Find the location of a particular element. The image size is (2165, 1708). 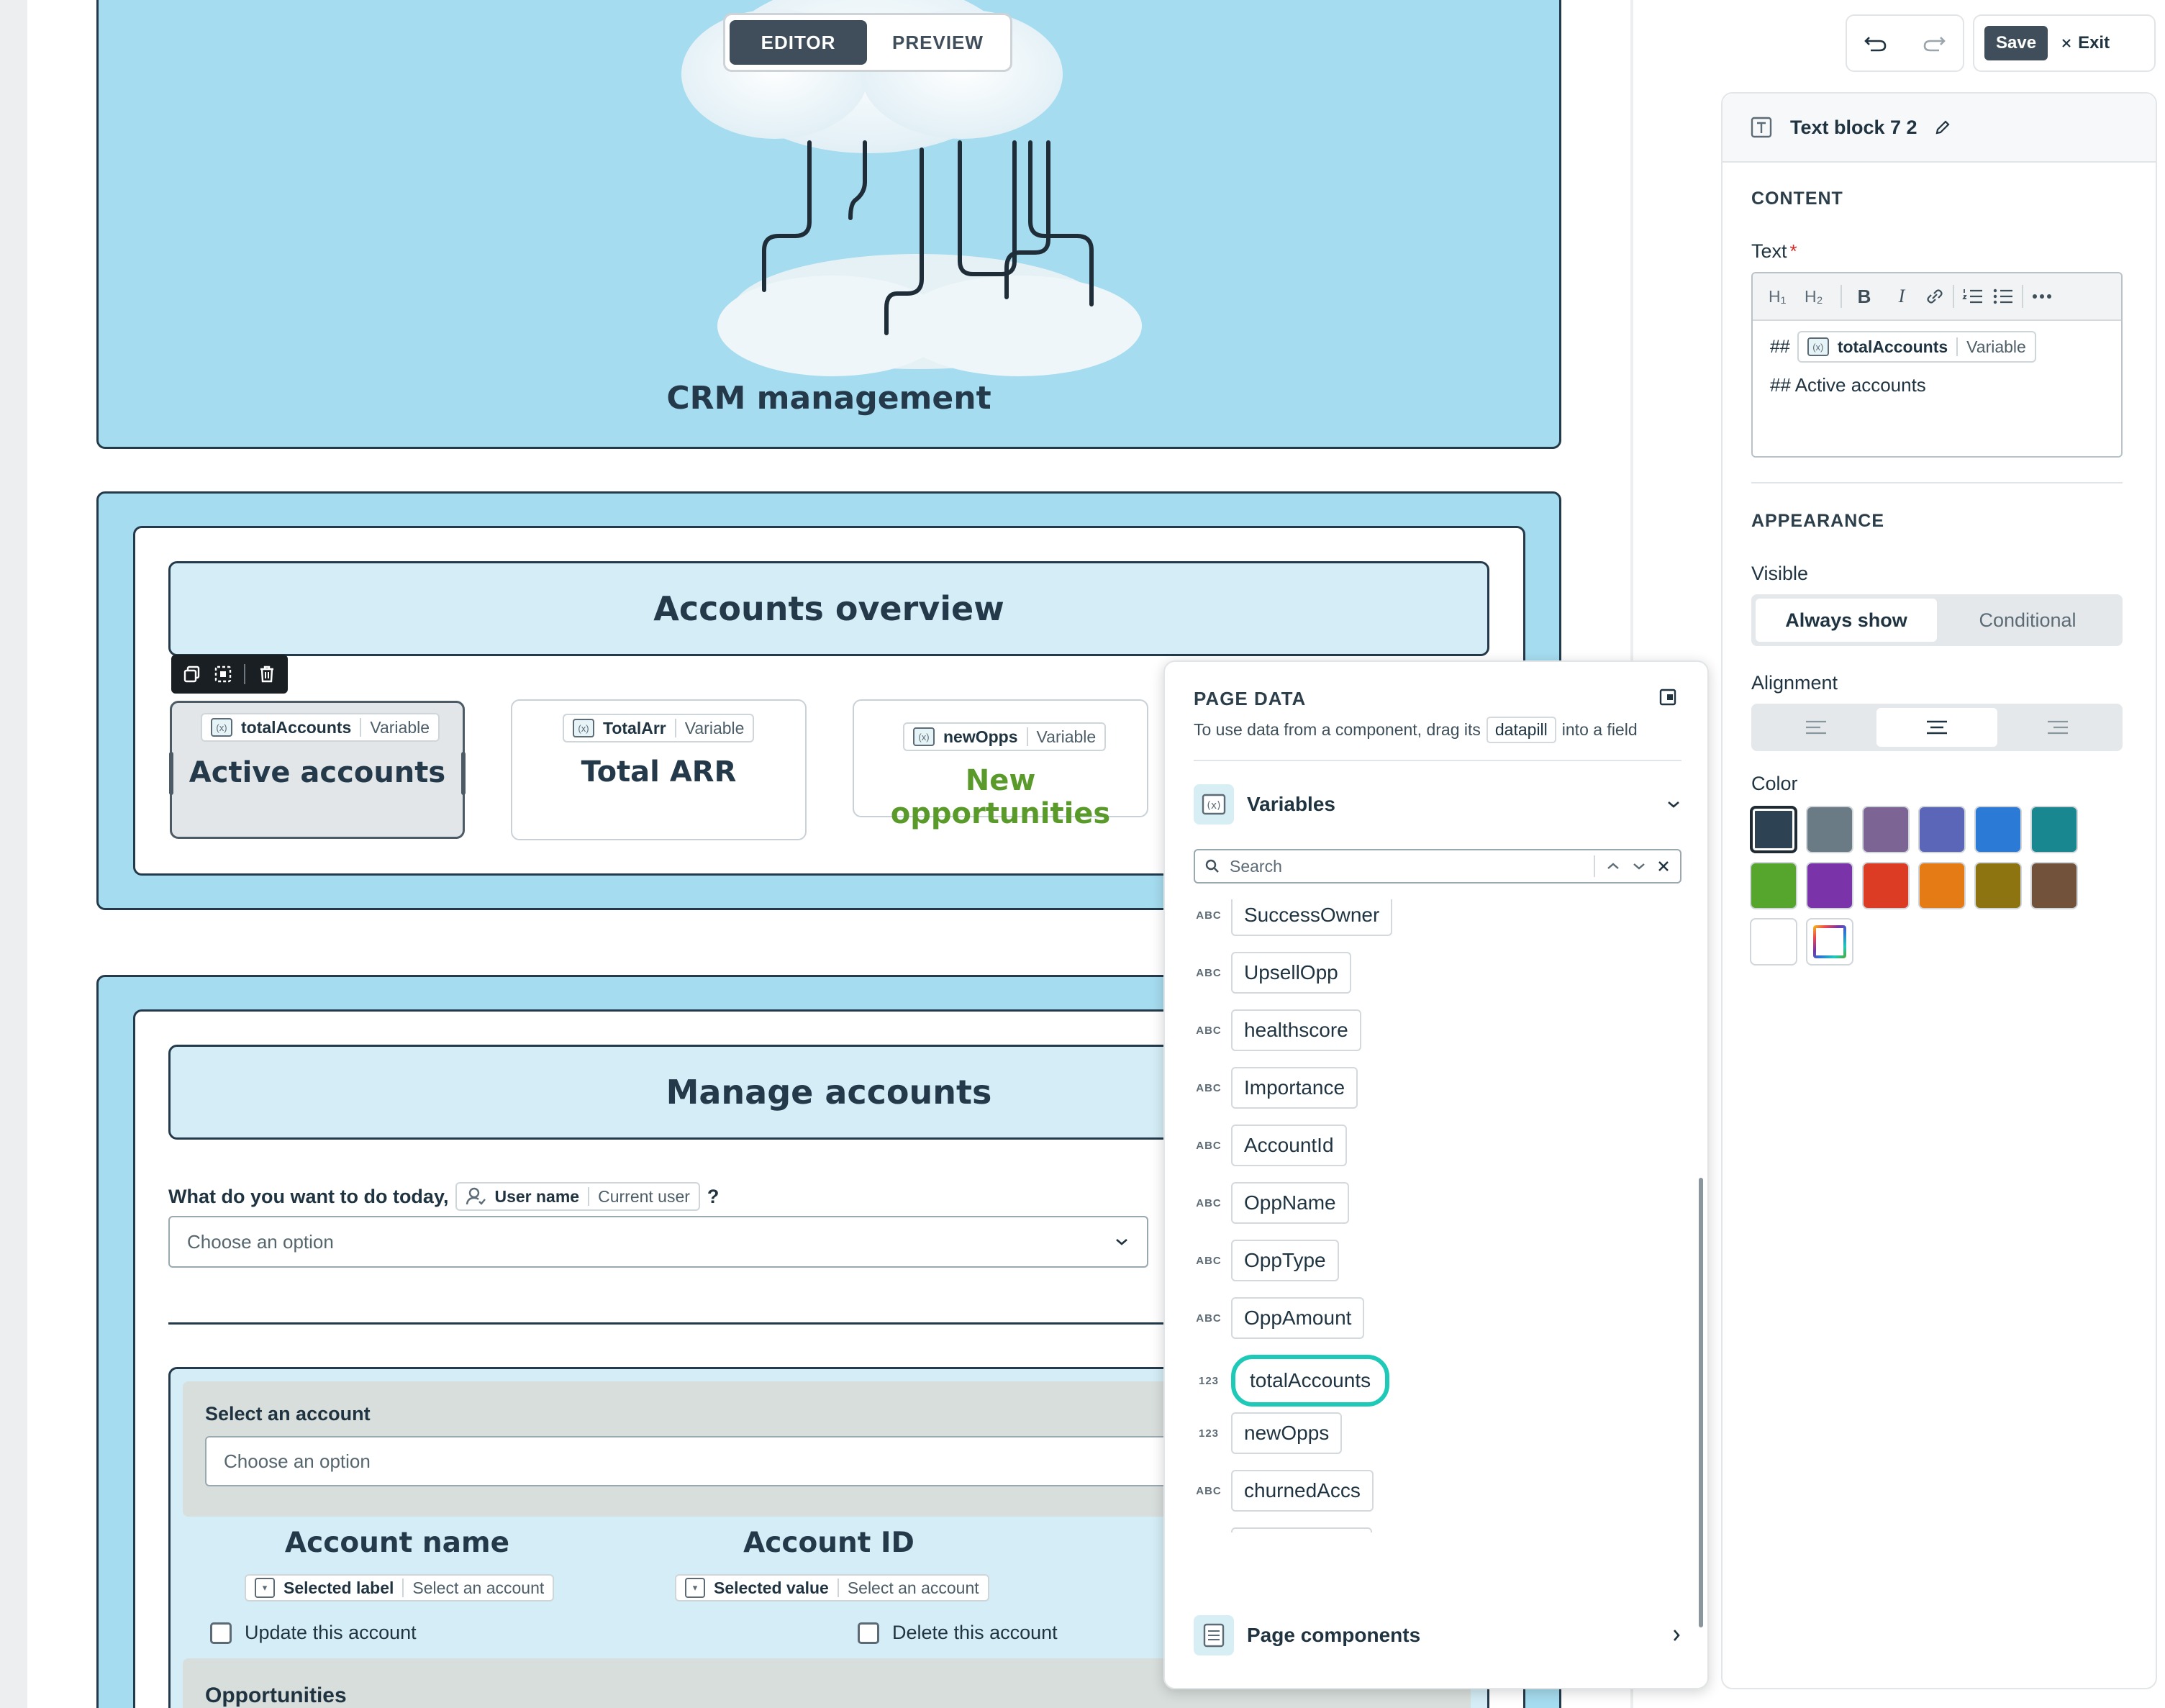

exit-button: Exit is located at coordinates (2085, 43).